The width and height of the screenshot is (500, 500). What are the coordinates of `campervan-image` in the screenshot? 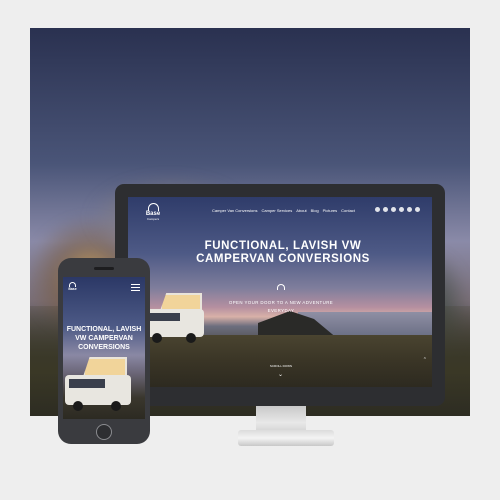 It's located at (176, 318).